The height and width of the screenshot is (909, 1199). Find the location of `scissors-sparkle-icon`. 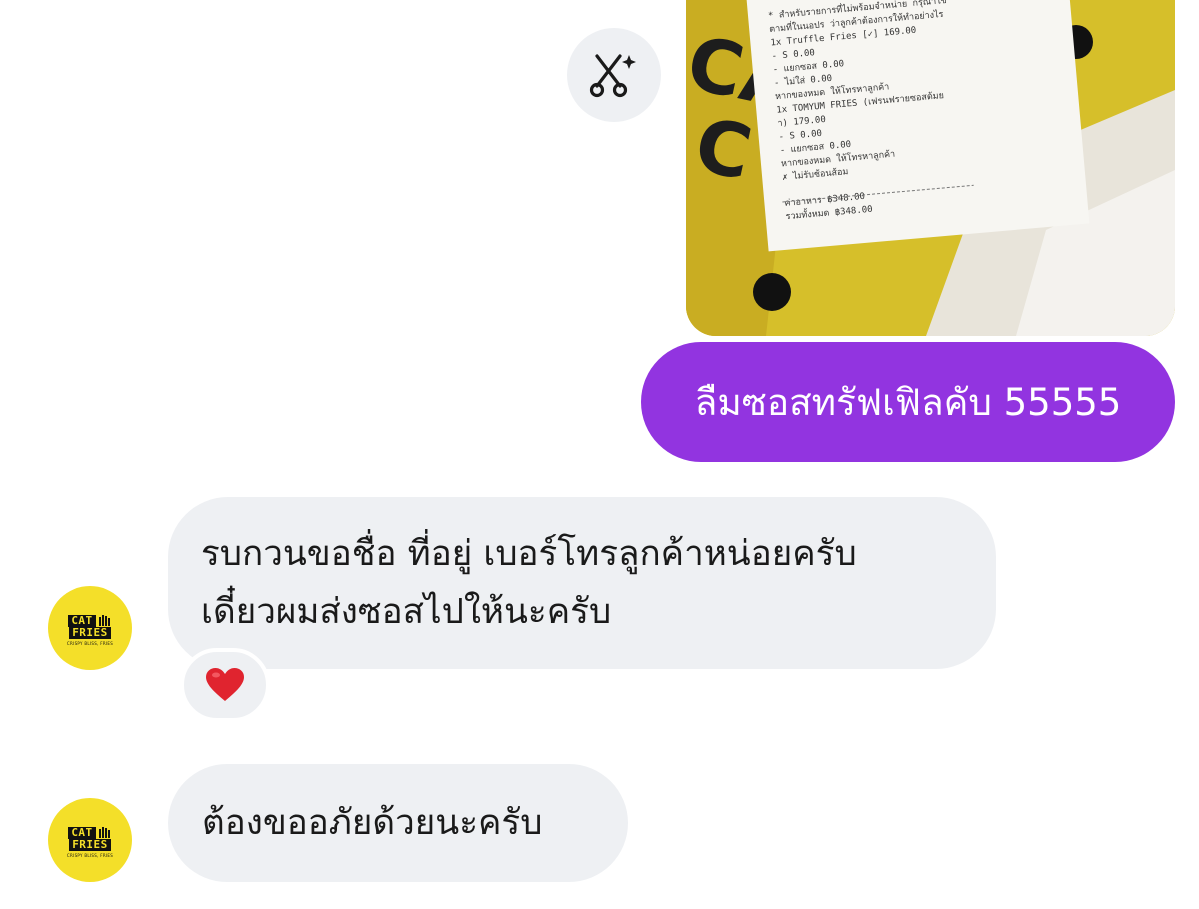

scissors-sparkle-icon is located at coordinates (612, 76).